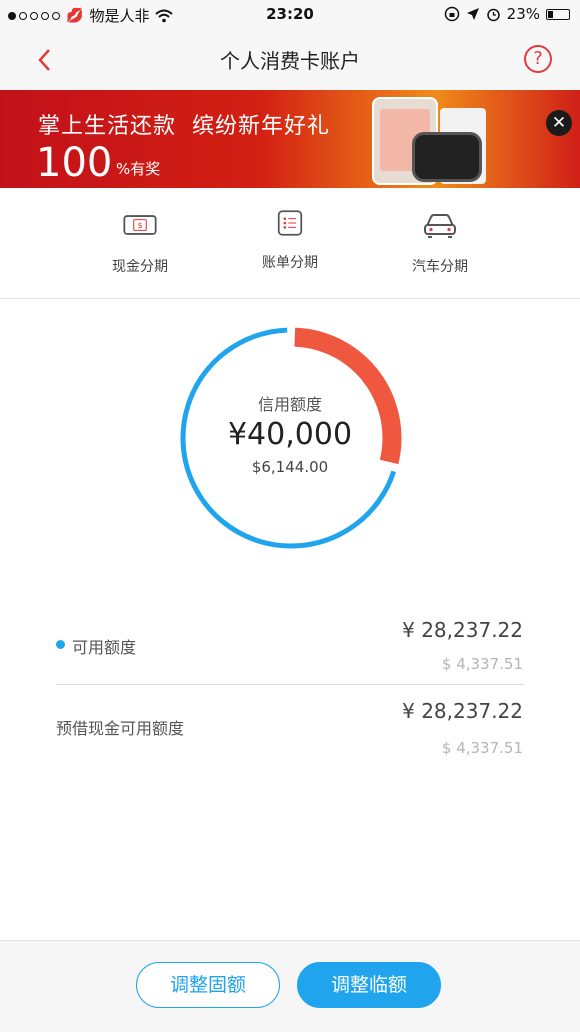 The height and width of the screenshot is (1032, 580). I want to click on credit-amount-usd: $6,144.00, so click(290, 467).